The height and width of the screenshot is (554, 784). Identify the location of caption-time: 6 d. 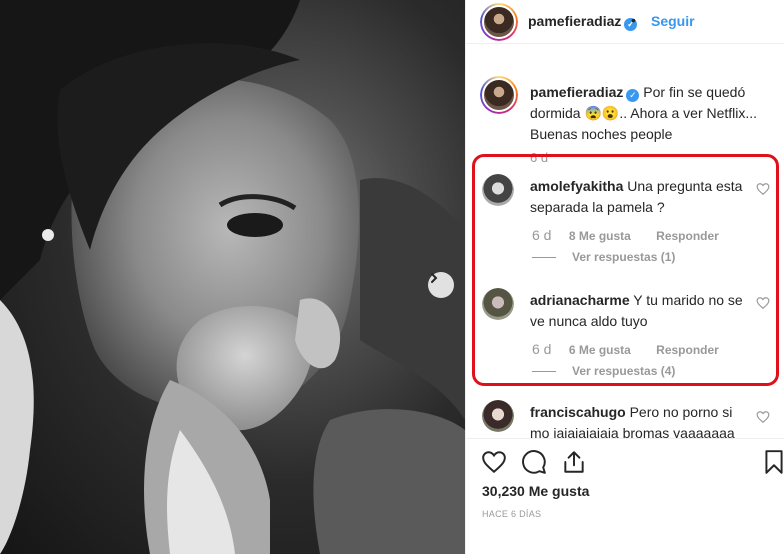
(539, 157).